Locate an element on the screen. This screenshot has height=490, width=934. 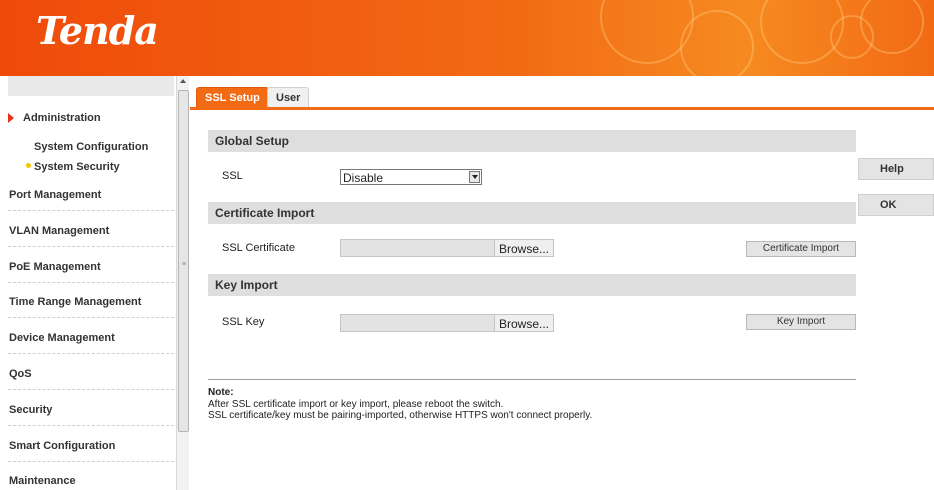
decorative-circle is located at coordinates (717, 43).